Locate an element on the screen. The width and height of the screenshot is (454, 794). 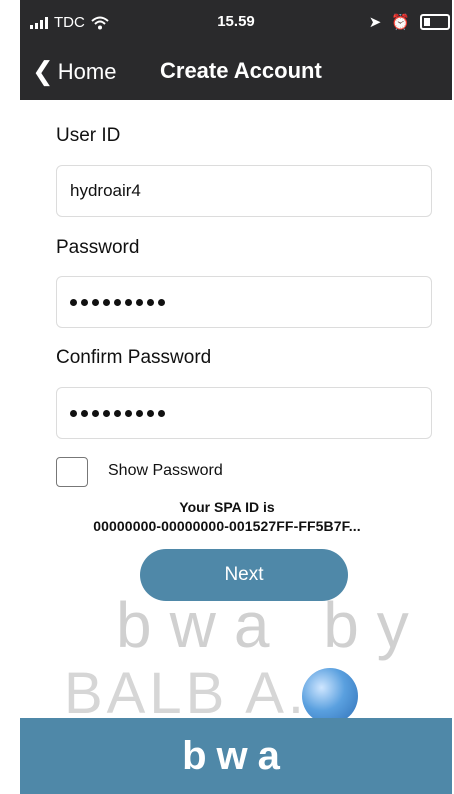
navigation-bar: ❮ Home Create Account is located at coordinates (236, 72).